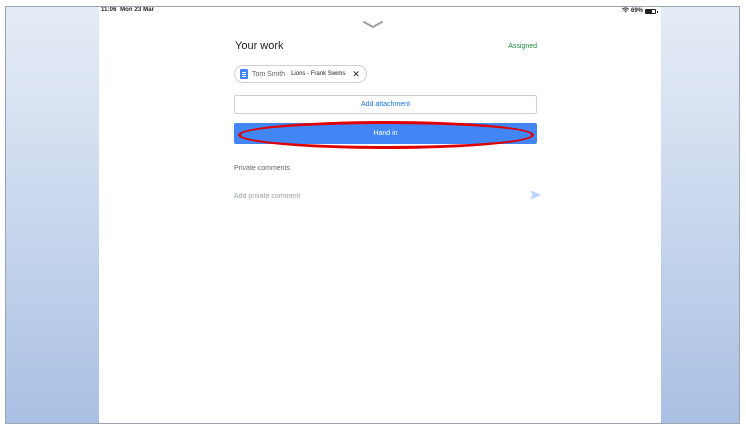  What do you see at coordinates (379, 196) in the screenshot?
I see `private-comment-input` at bounding box center [379, 196].